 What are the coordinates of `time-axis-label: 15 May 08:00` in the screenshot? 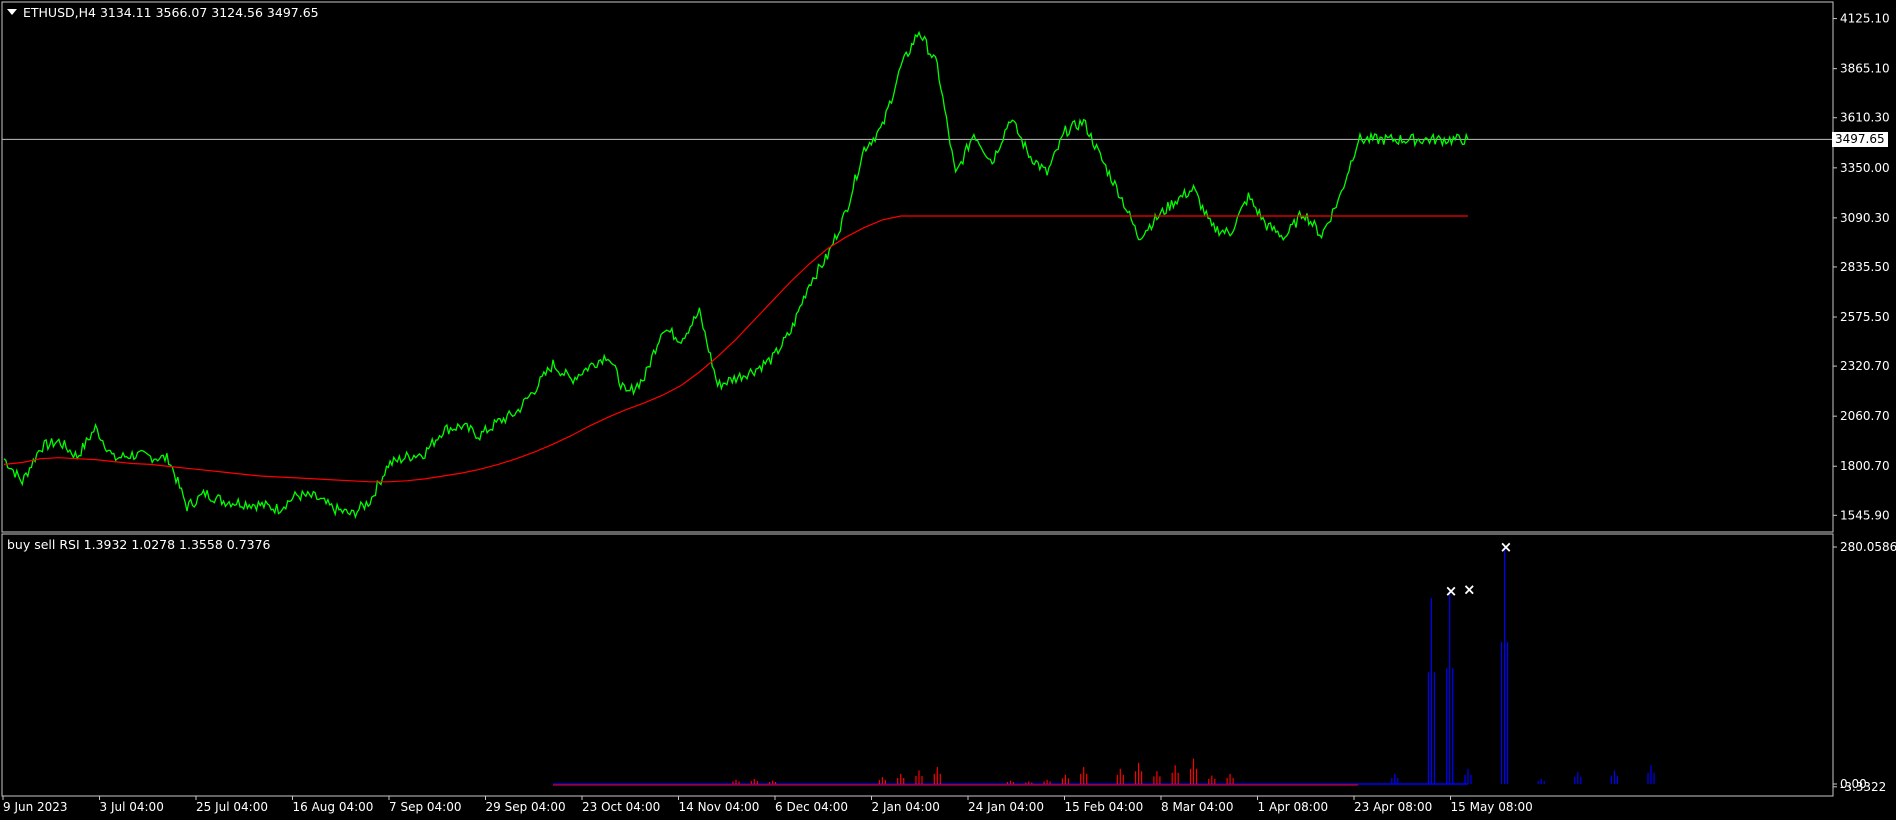 It's located at (1492, 807).